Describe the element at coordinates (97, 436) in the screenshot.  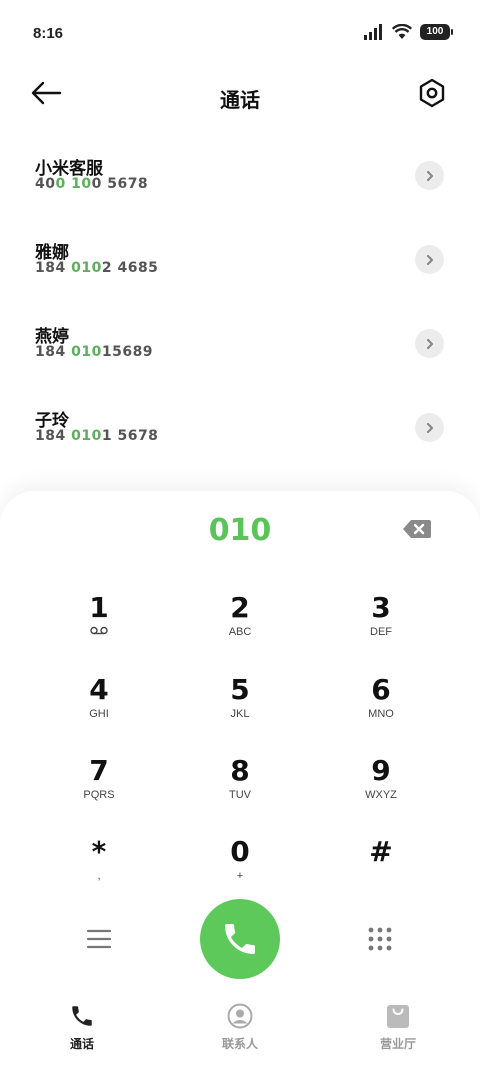
I see `contact-number: 184 0101 5678` at that location.